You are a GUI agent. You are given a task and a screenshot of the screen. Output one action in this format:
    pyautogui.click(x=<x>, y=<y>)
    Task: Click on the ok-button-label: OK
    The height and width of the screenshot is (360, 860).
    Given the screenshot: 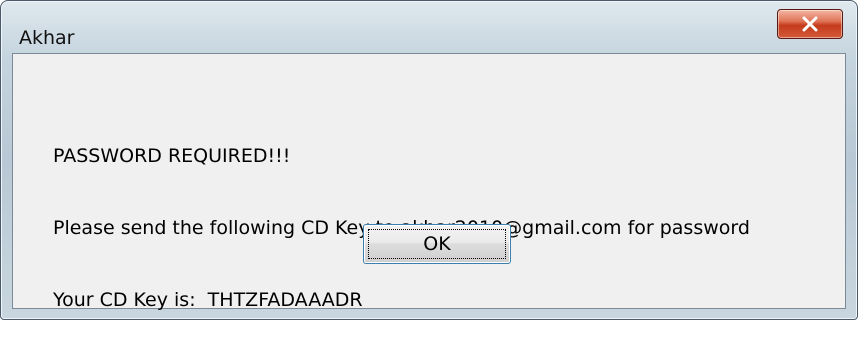 What is the action you would take?
    pyautogui.click(x=437, y=244)
    